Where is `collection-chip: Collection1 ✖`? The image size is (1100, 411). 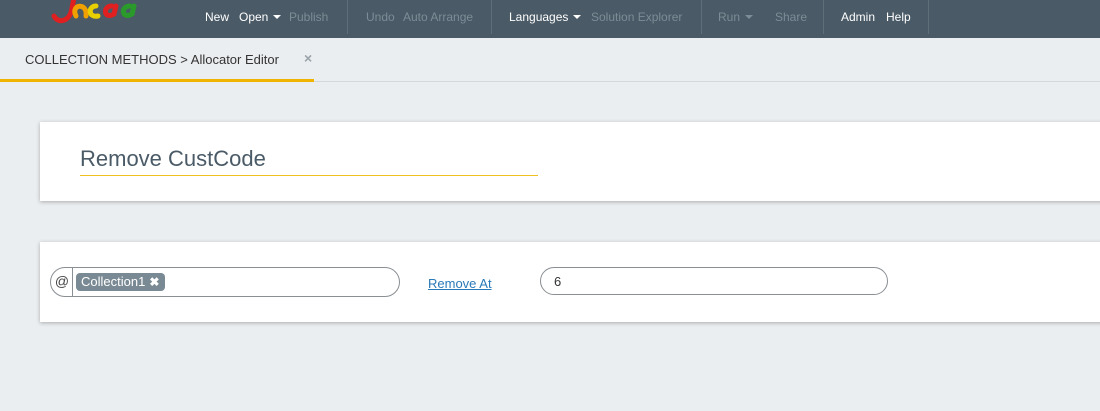 collection-chip: Collection1 ✖ is located at coordinates (121, 282).